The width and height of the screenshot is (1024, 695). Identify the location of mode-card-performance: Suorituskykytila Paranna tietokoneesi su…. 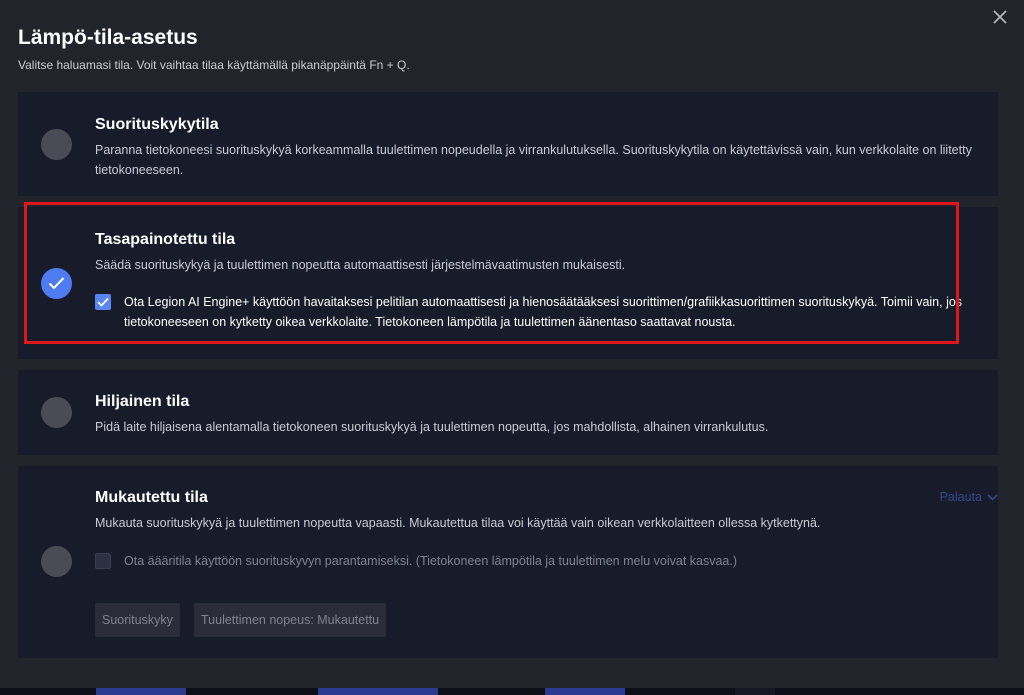
(508, 144).